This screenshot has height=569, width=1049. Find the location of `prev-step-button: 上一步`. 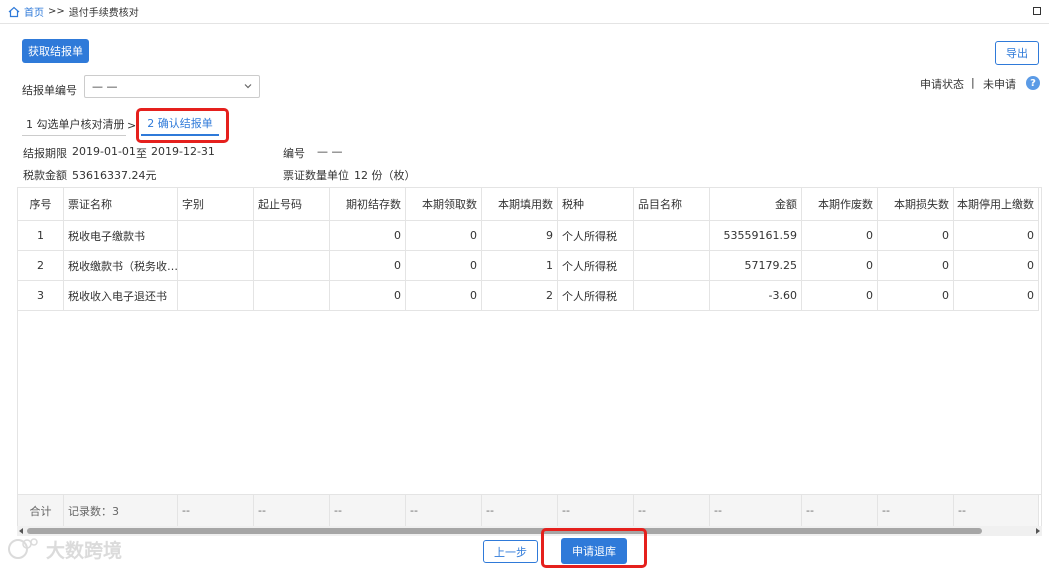

prev-step-button: 上一步 is located at coordinates (510, 551).